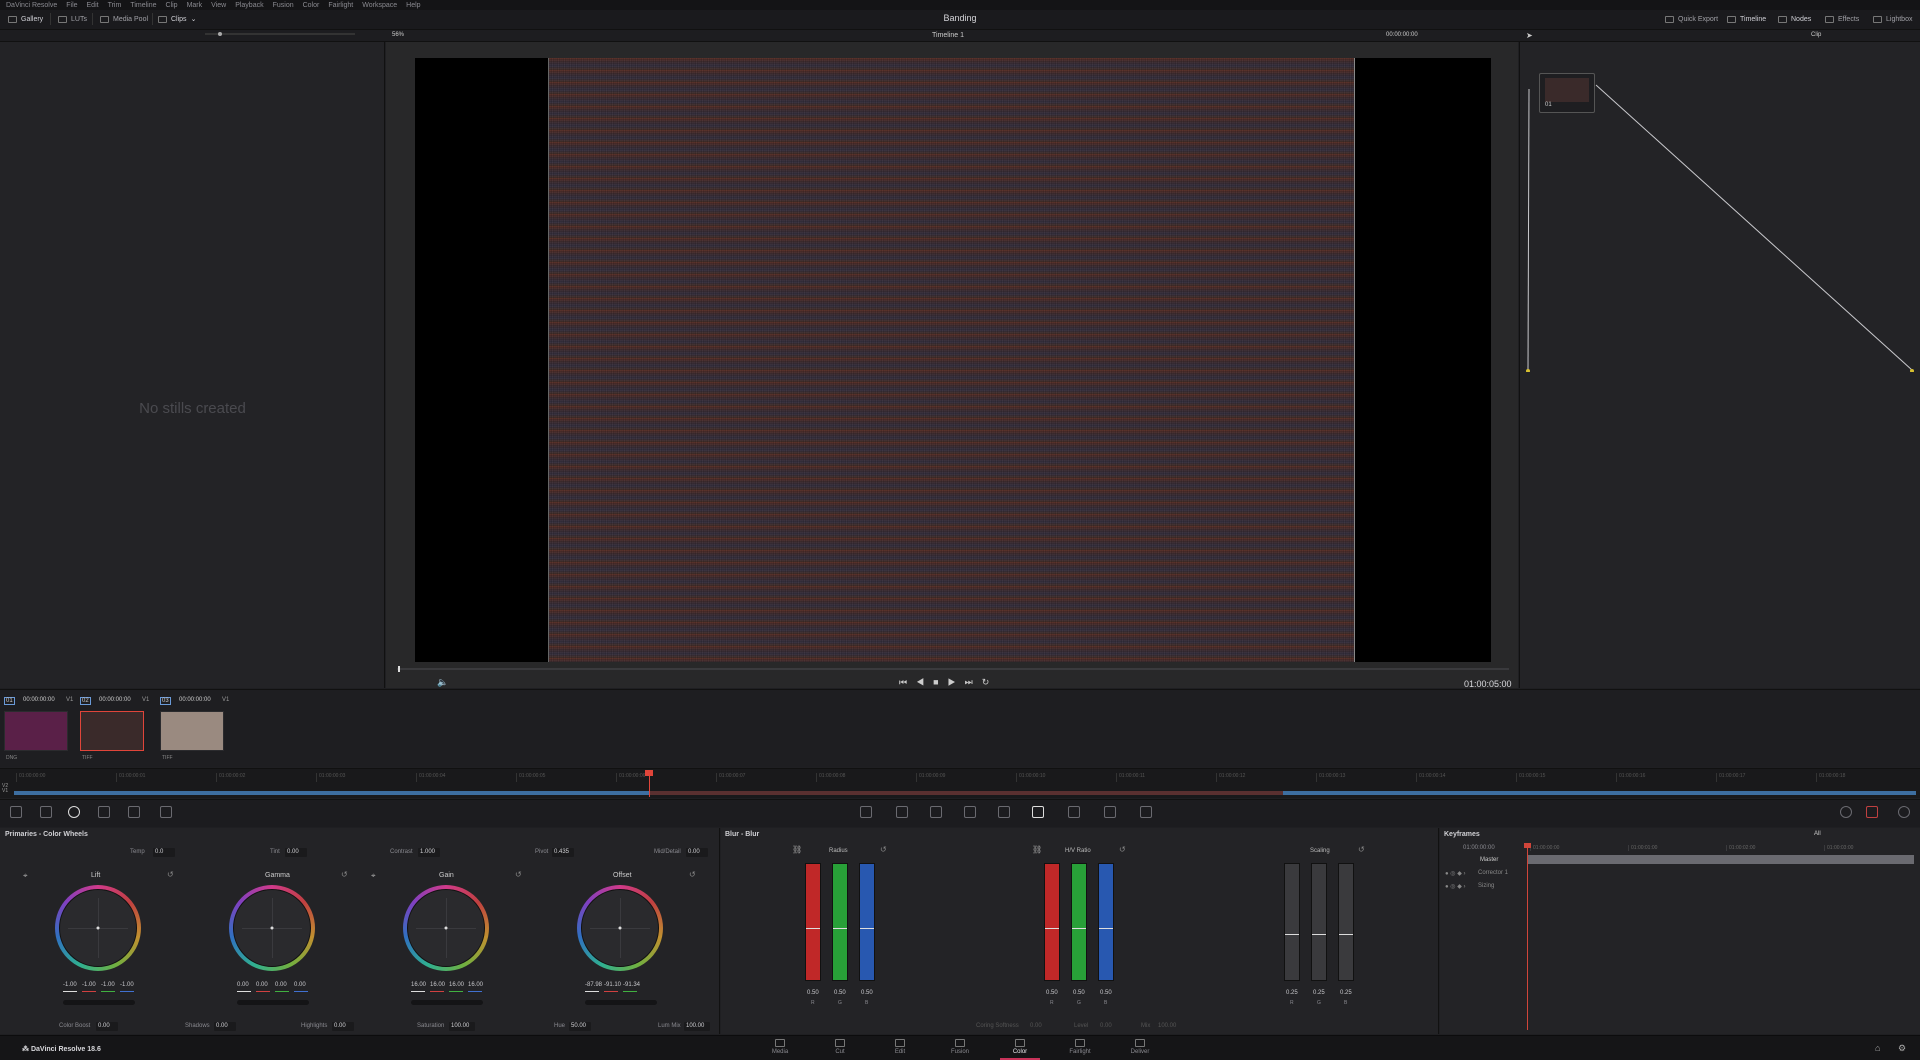 The image size is (1920, 1060). I want to click on effects-toggle: Effects, so click(1842, 19).